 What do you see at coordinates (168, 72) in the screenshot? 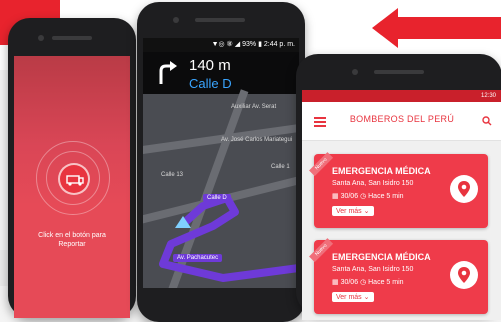
I see `turn-right-icon` at bounding box center [168, 72].